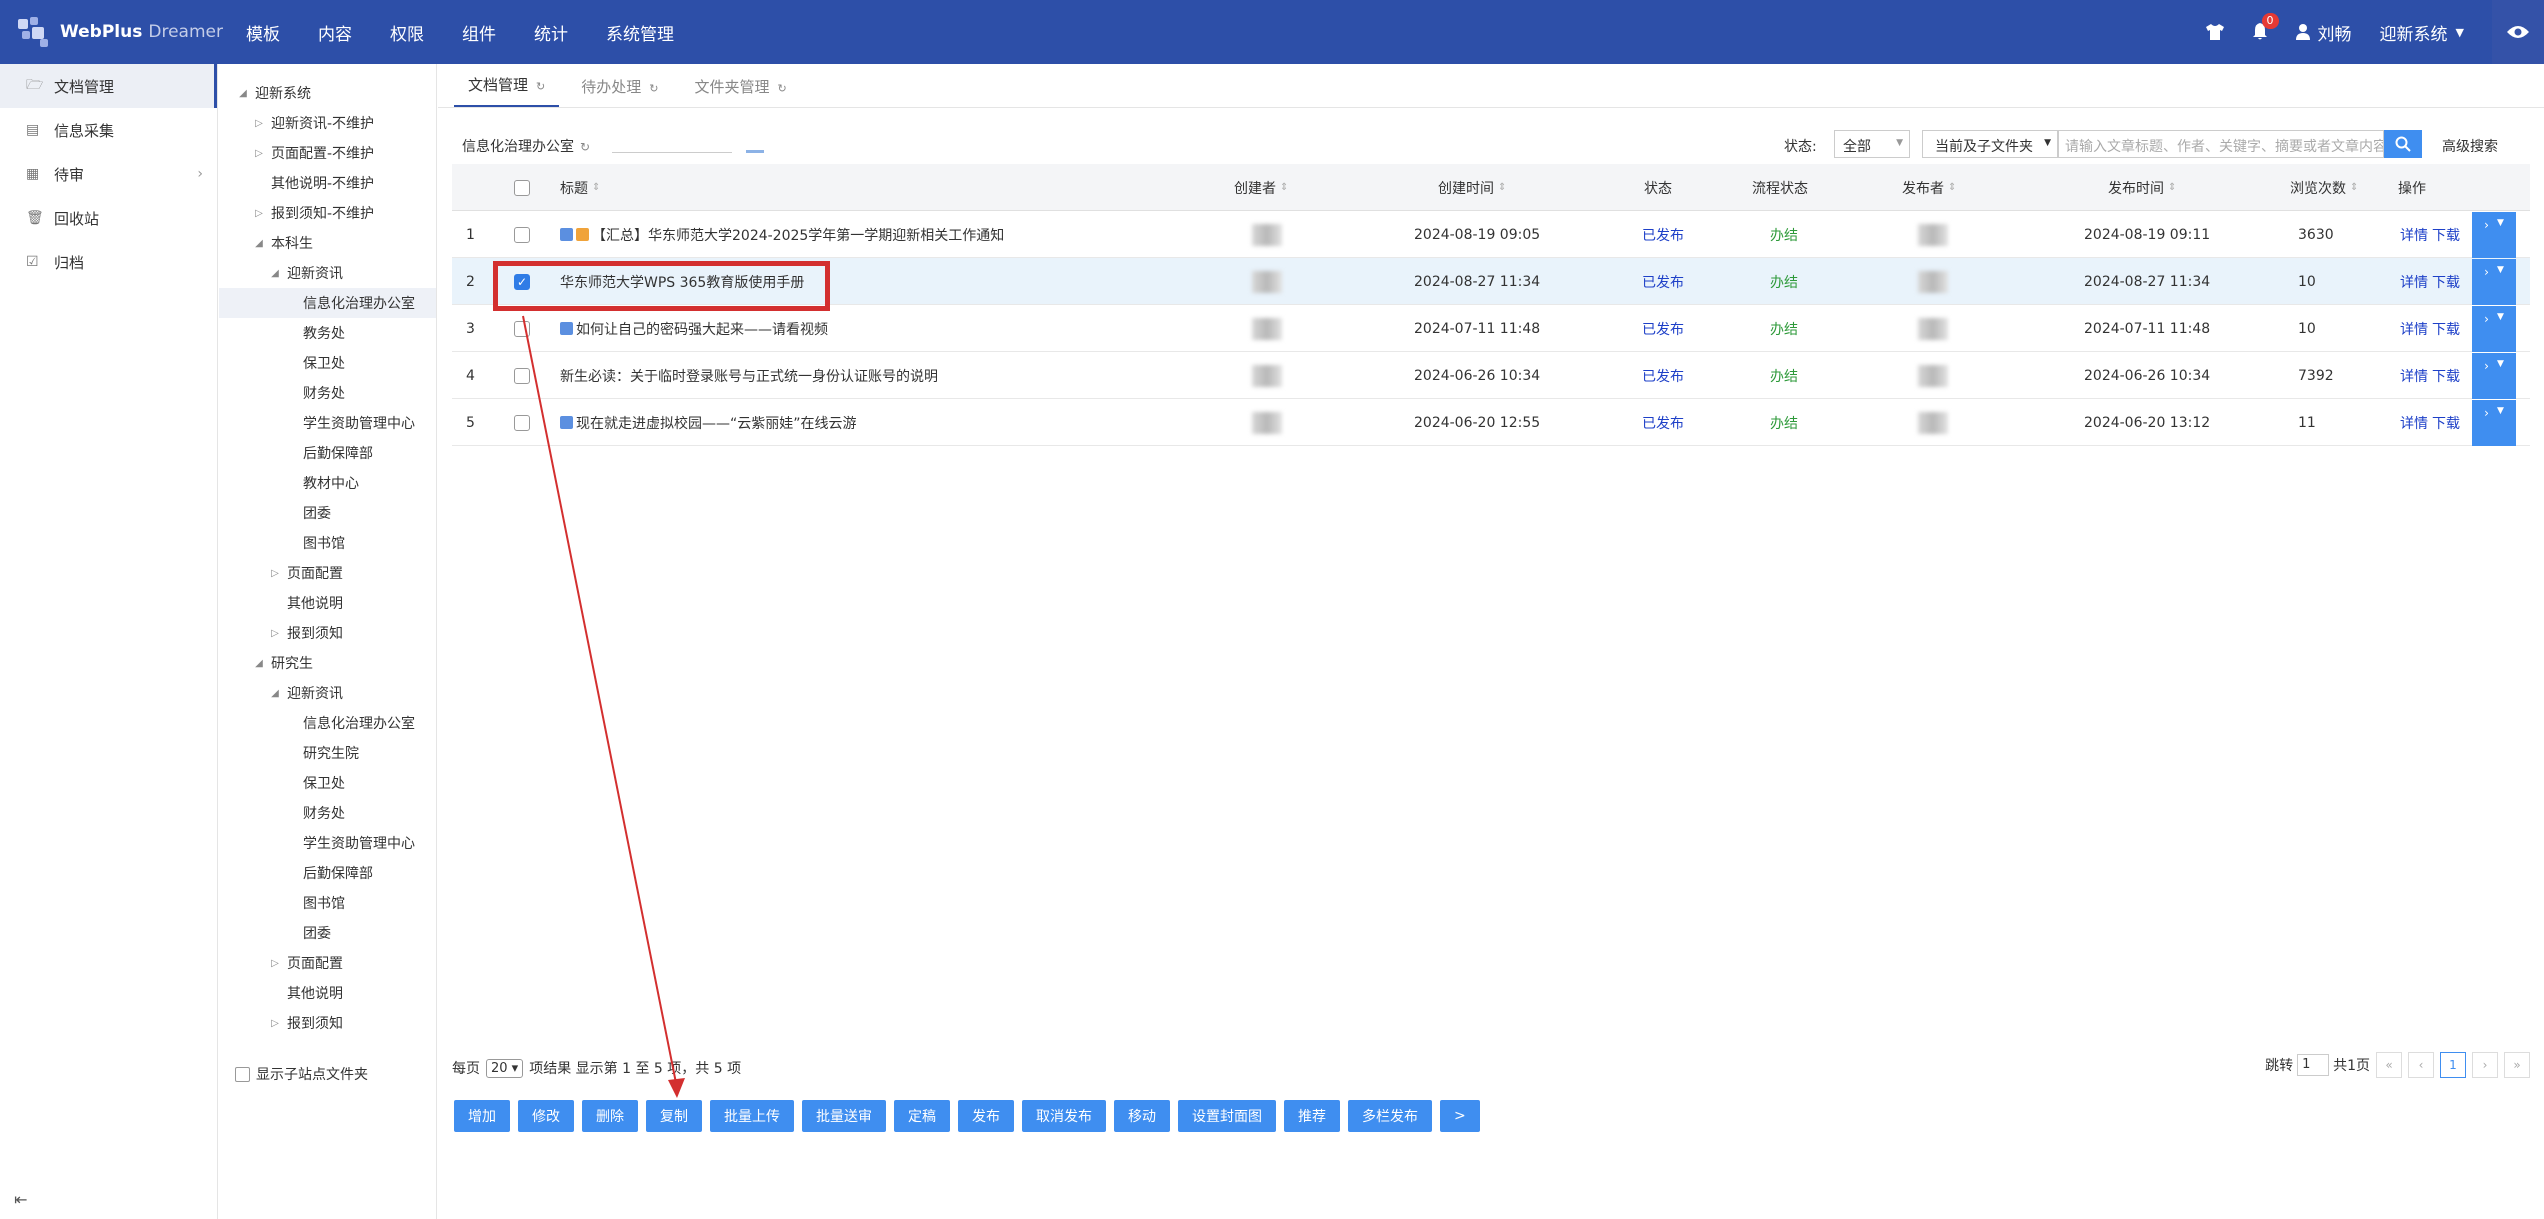 The height and width of the screenshot is (1219, 2544). Describe the element at coordinates (263, 32) in the screenshot. I see `nav-template: 模板` at that location.